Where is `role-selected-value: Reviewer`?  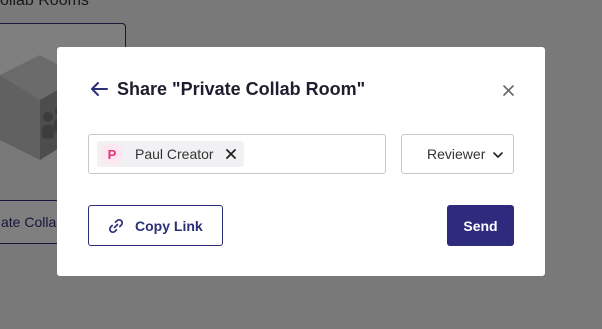
role-selected-value: Reviewer is located at coordinates (456, 154).